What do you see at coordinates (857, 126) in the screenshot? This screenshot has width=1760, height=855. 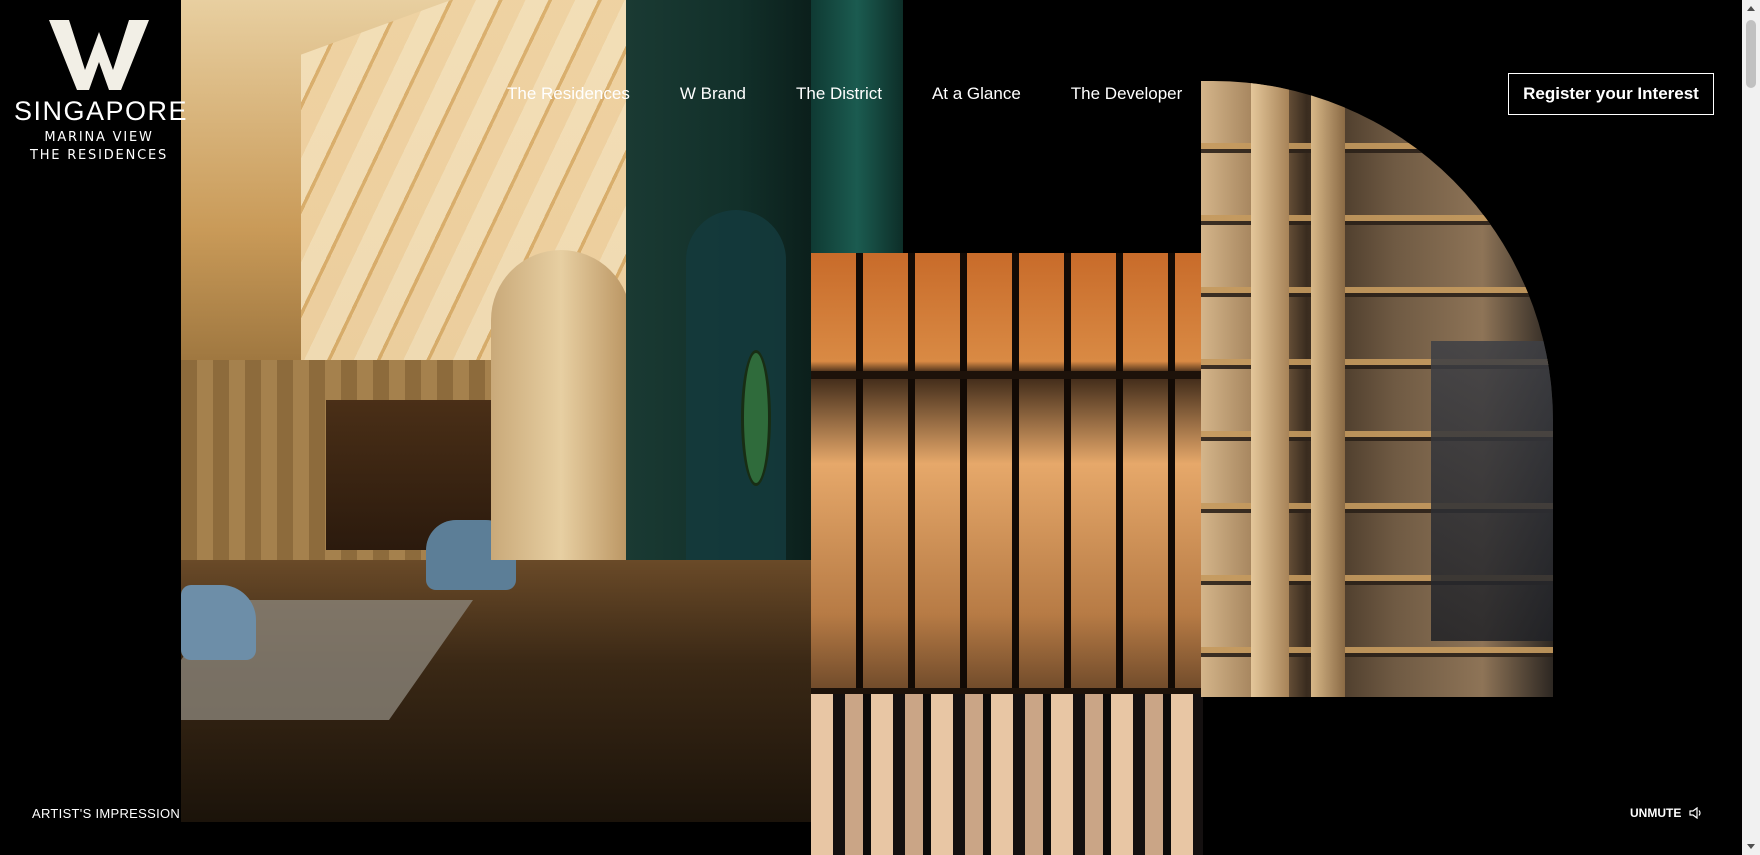 I see `green-corridor-image` at bounding box center [857, 126].